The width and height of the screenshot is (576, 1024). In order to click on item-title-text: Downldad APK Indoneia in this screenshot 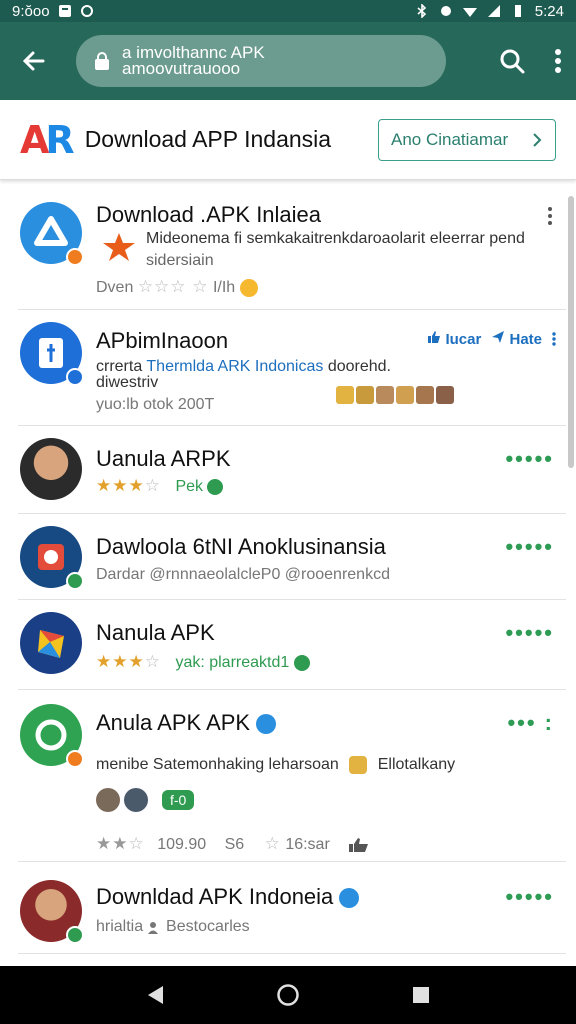, I will do `click(215, 896)`.